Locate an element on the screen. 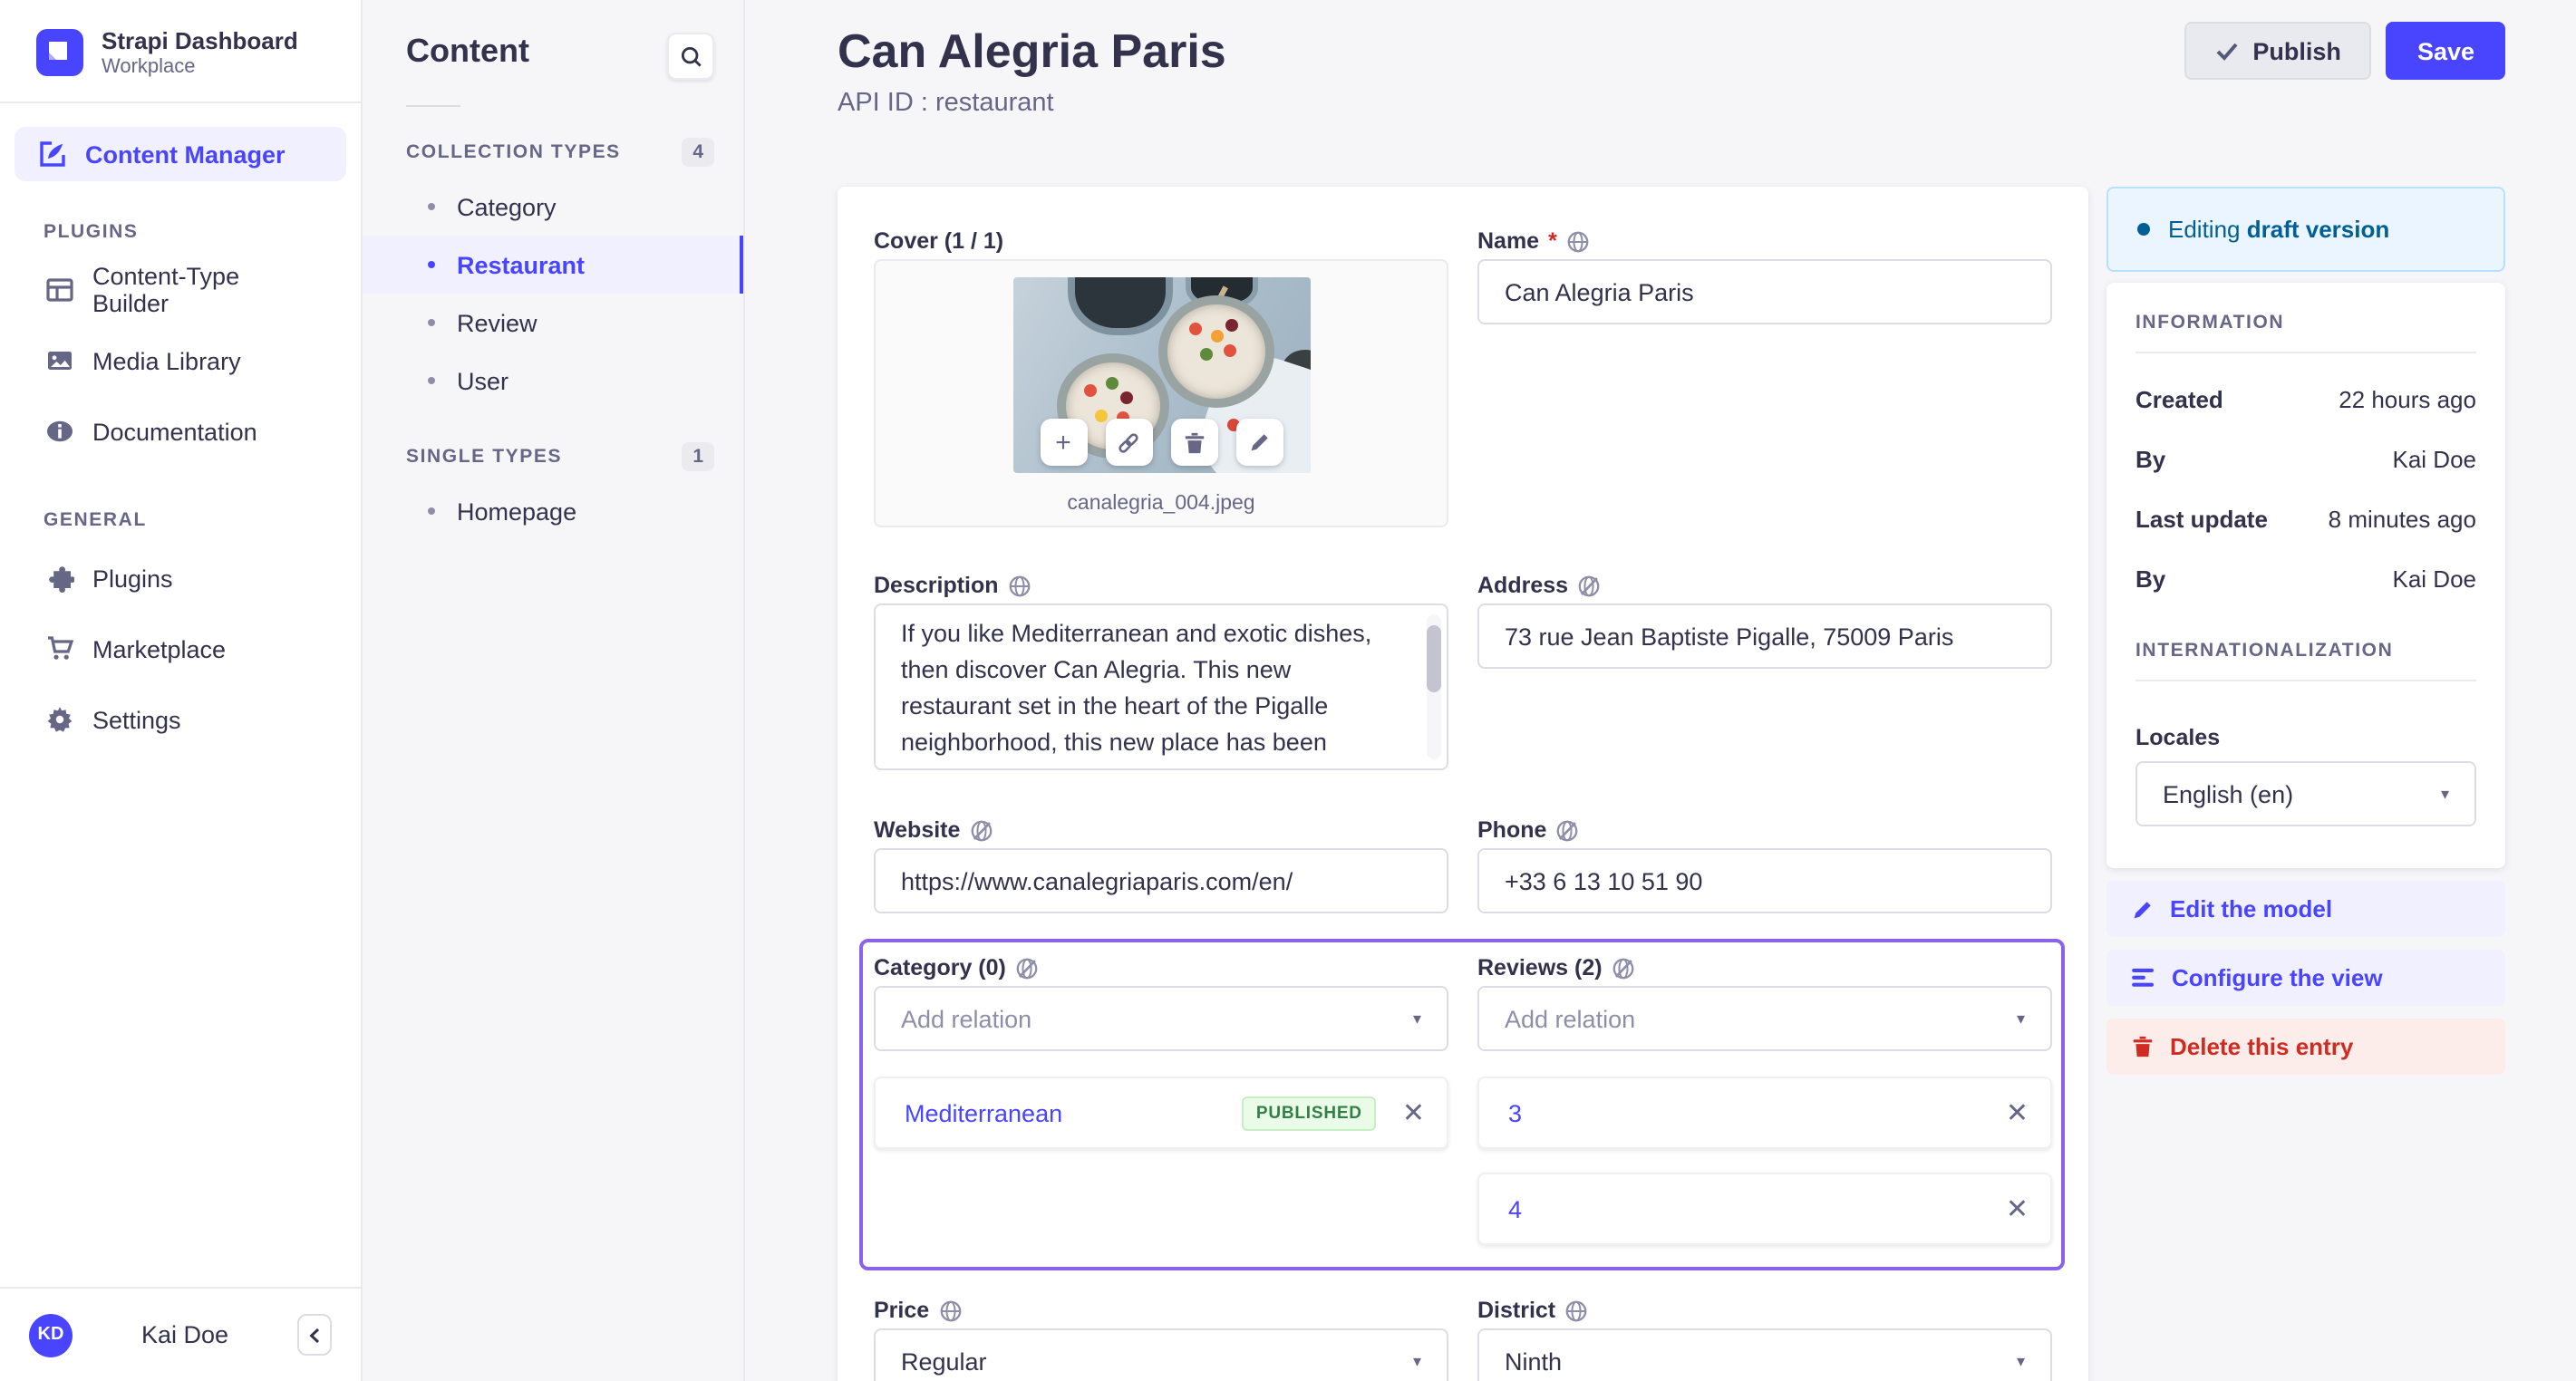  review-relation-item: 4 ✕ is located at coordinates (1764, 1209).